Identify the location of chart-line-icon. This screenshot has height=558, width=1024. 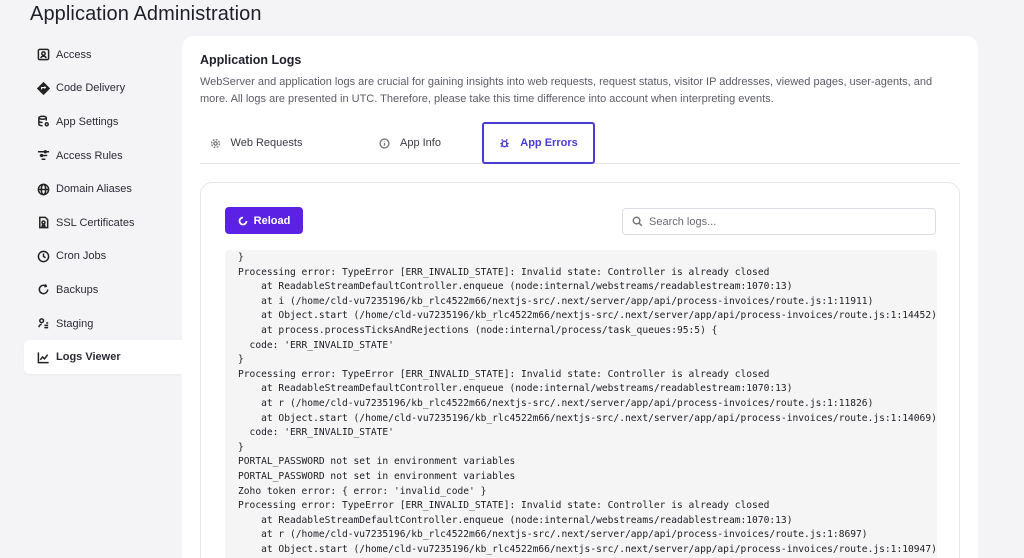
(43, 357).